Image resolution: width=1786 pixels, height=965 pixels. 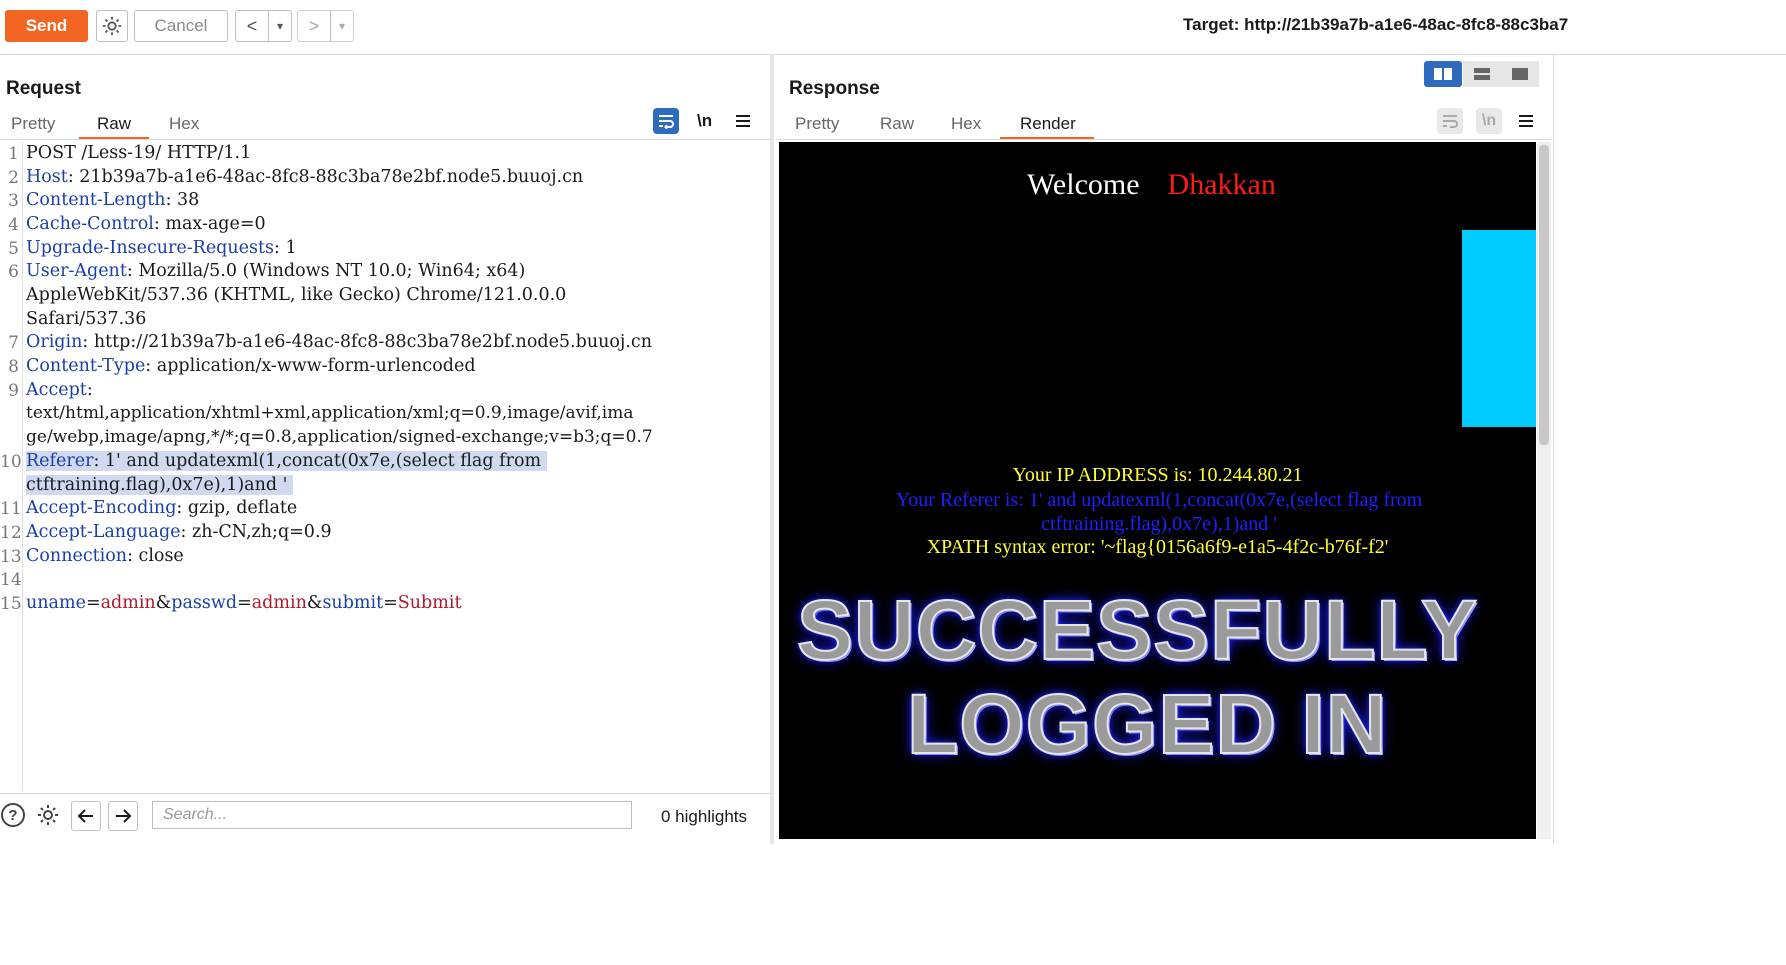 I want to click on success-banner-image: SUCCESSFULLY, so click(x=1137, y=630).